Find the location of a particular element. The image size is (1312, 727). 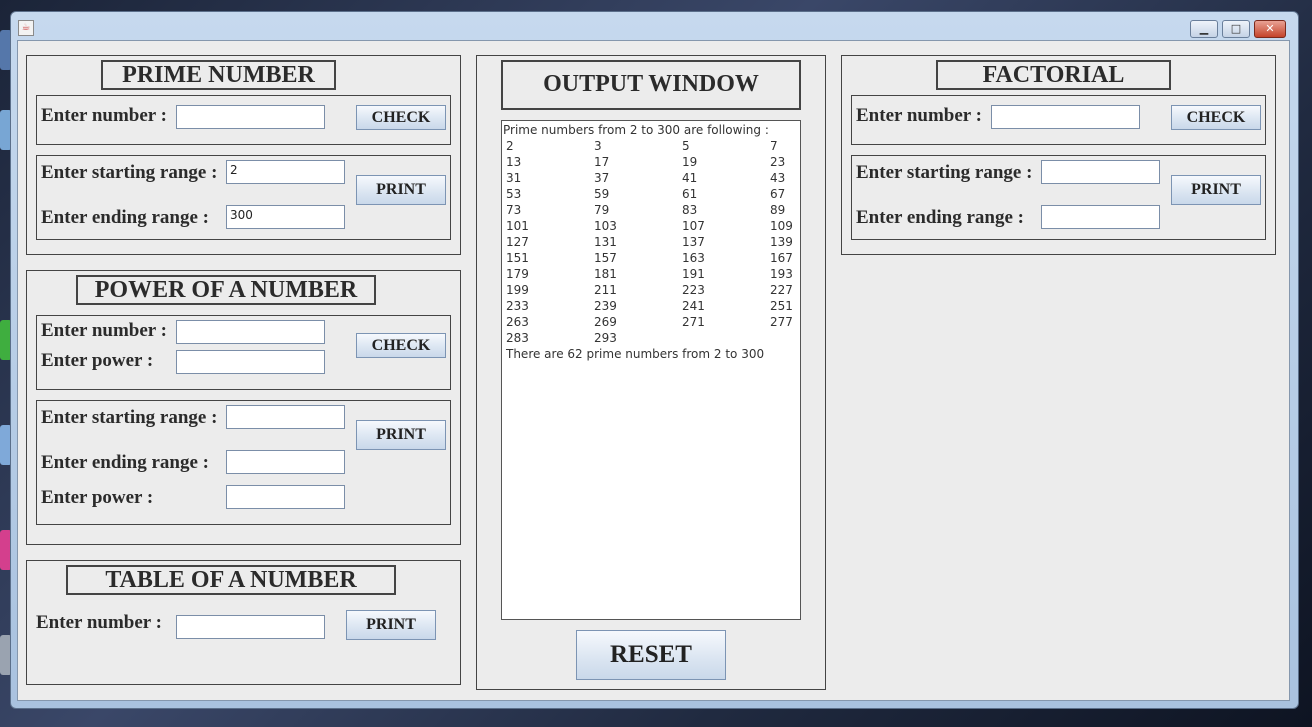

table-number-input is located at coordinates (250, 627).